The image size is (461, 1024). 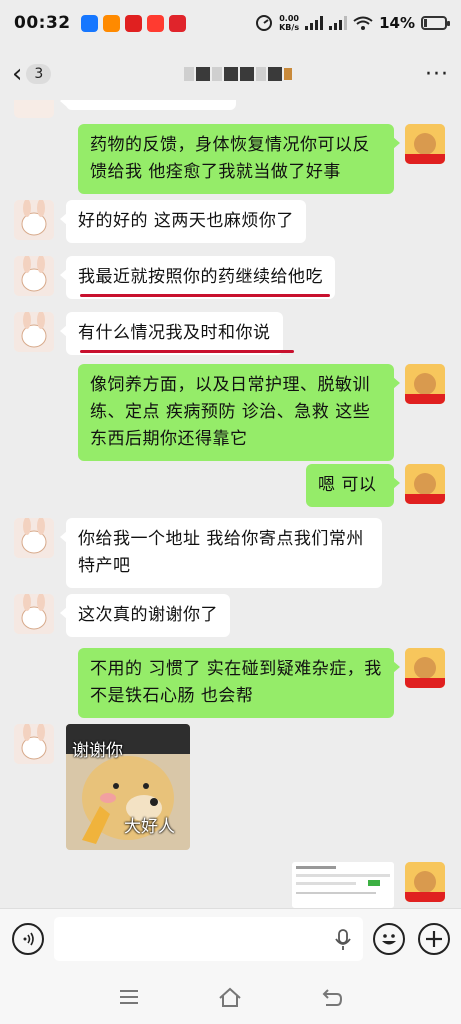 What do you see at coordinates (264, 23) in the screenshot?
I see `speedometer-icon` at bounding box center [264, 23].